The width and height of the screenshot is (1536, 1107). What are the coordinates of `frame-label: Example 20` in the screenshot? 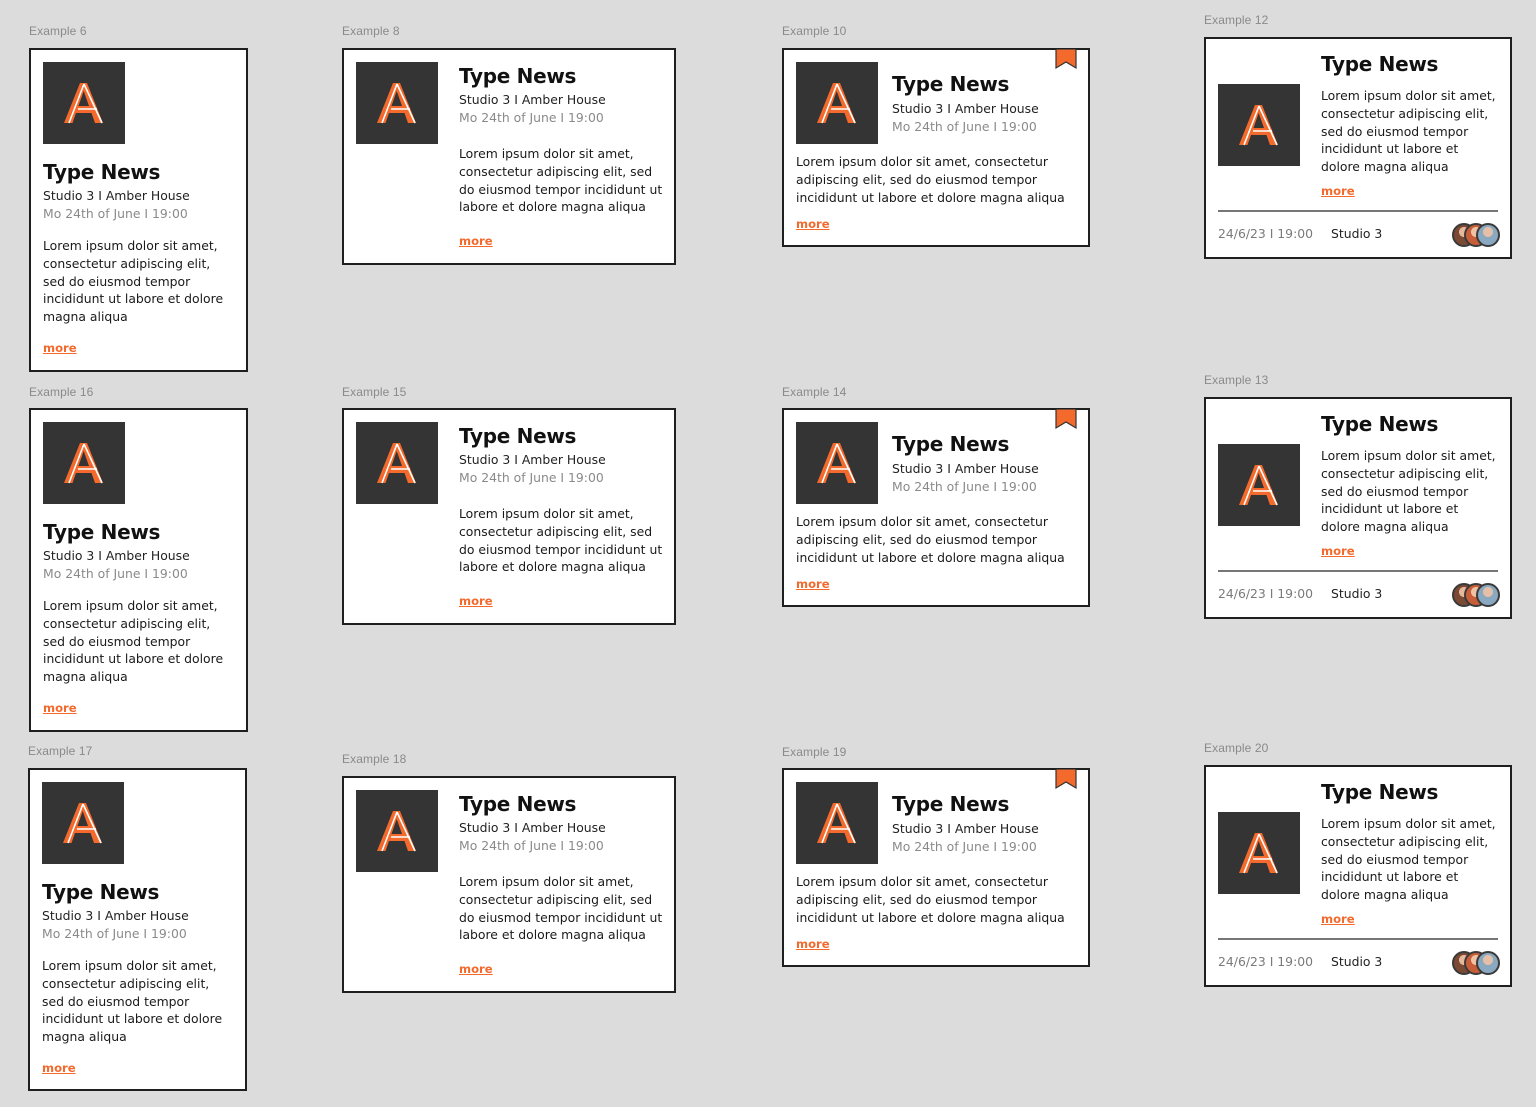 It's located at (1236, 748).